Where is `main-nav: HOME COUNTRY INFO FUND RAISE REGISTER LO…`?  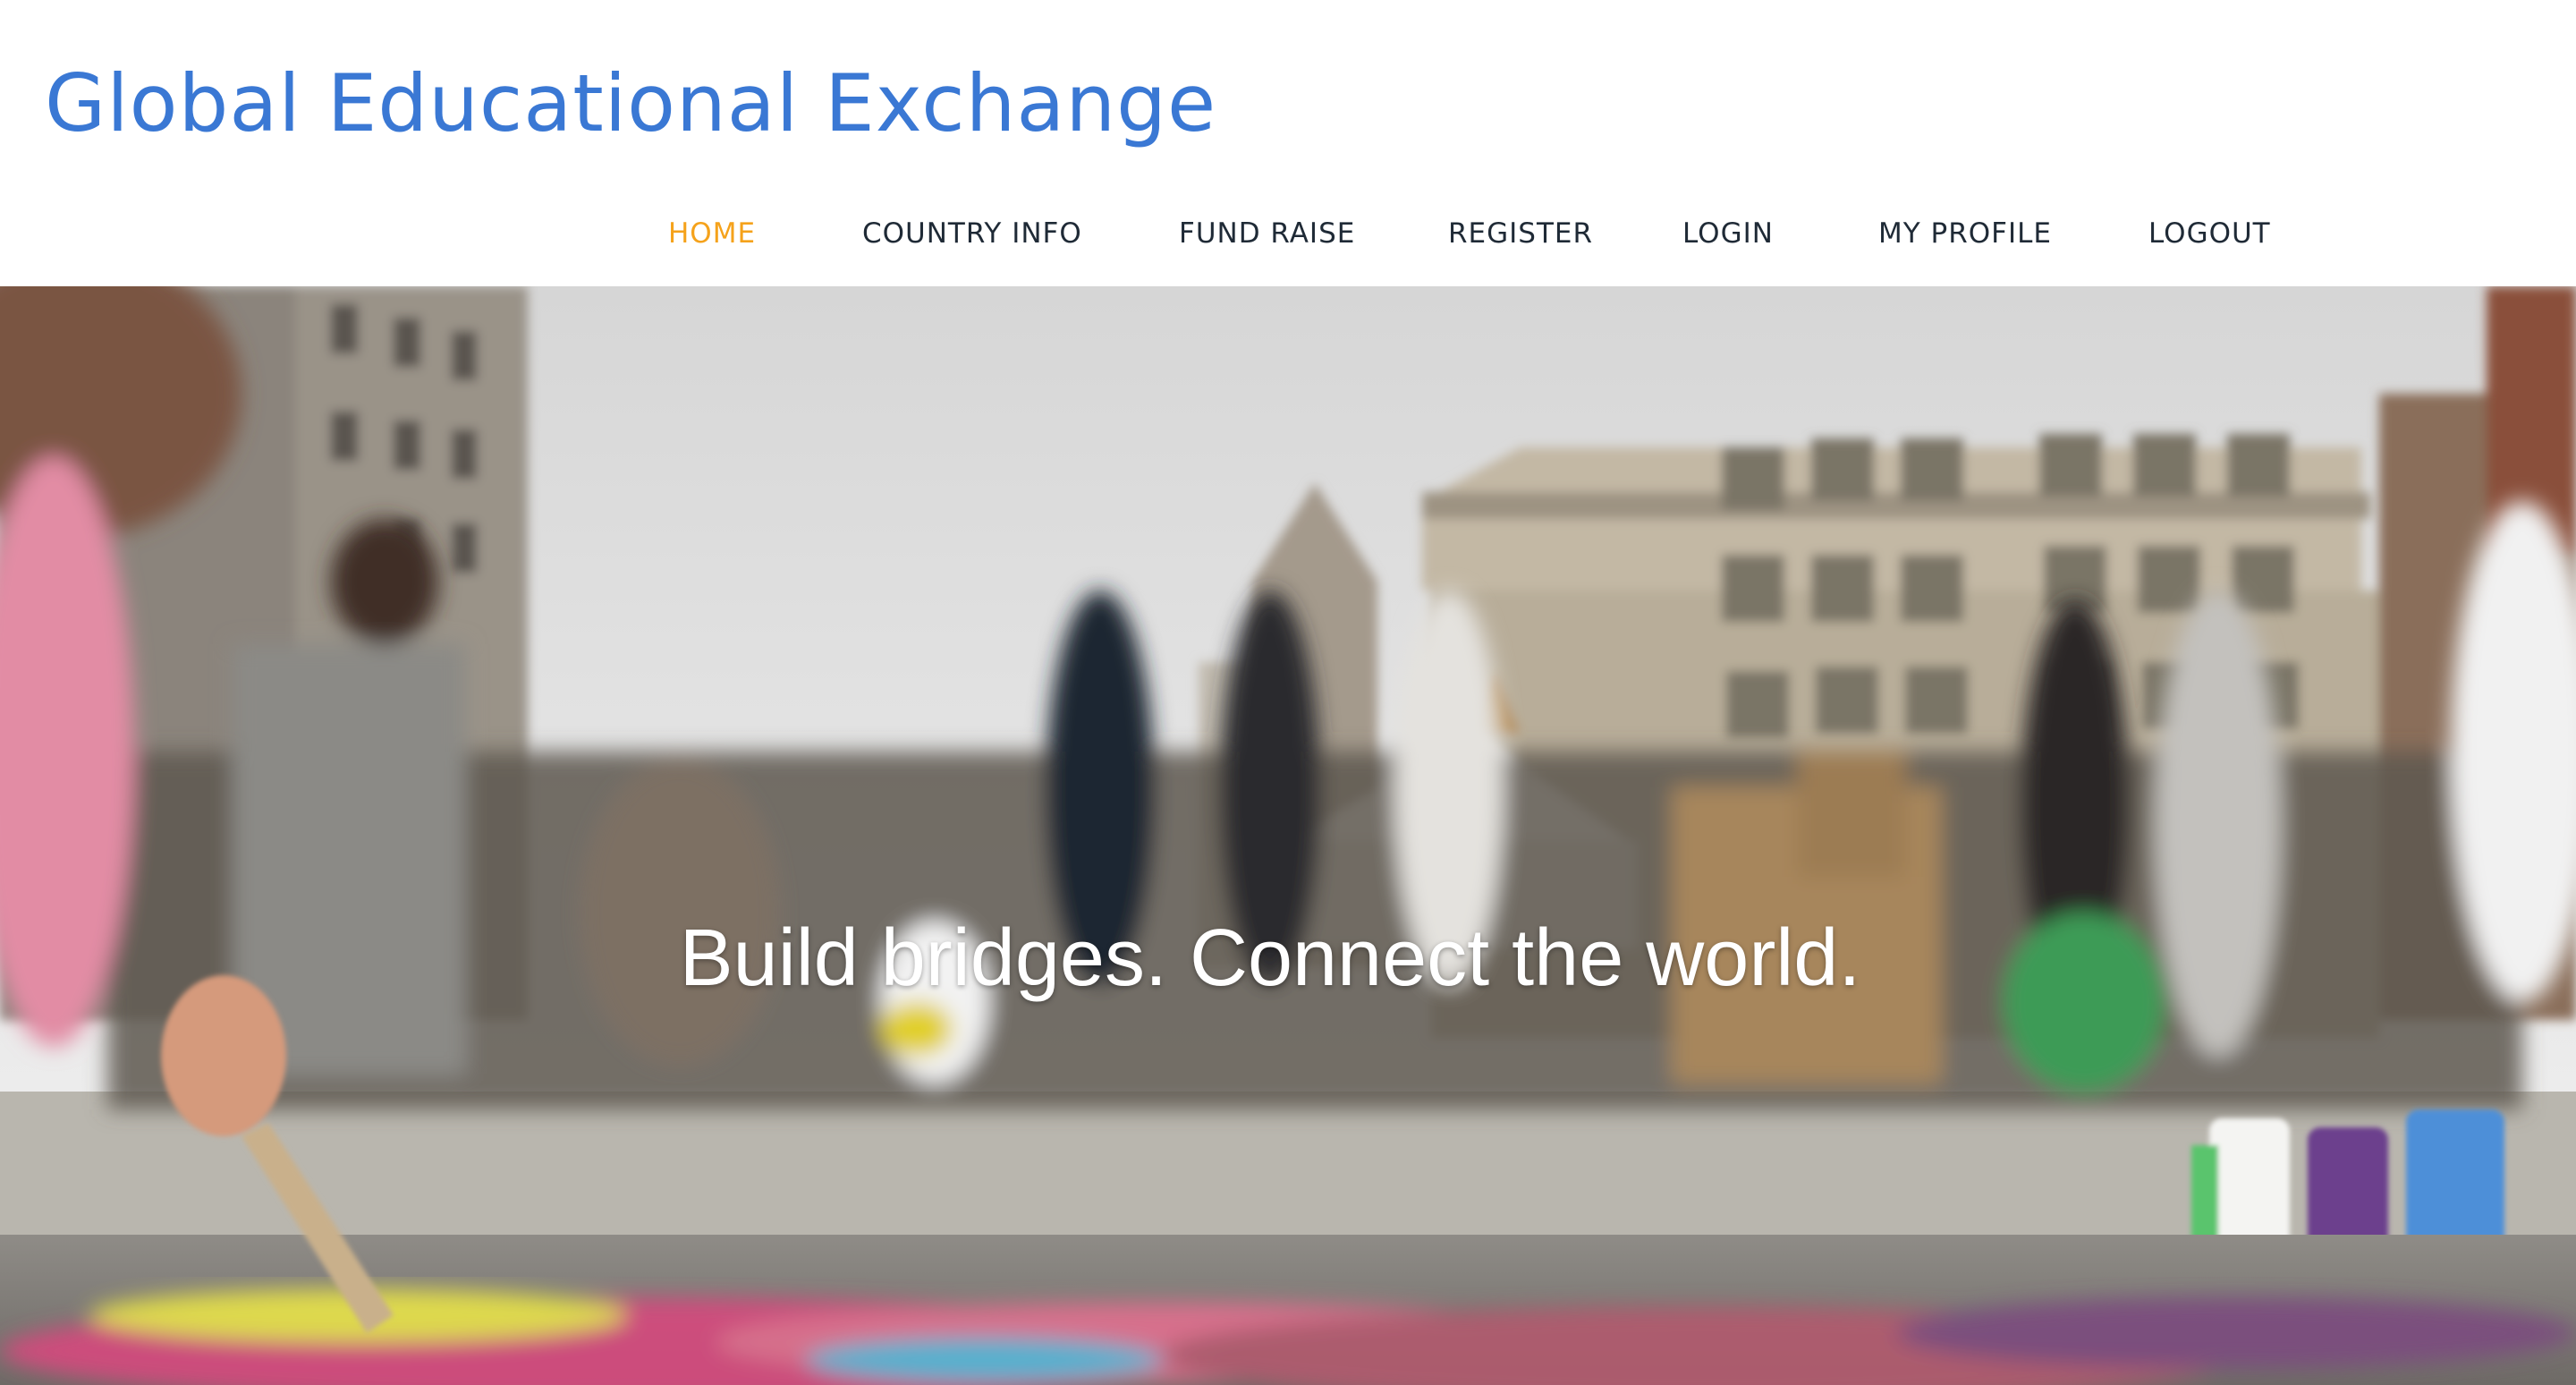
main-nav: HOME COUNTRY INFO FUND RAISE REGISTER LO… is located at coordinates (1288, 233).